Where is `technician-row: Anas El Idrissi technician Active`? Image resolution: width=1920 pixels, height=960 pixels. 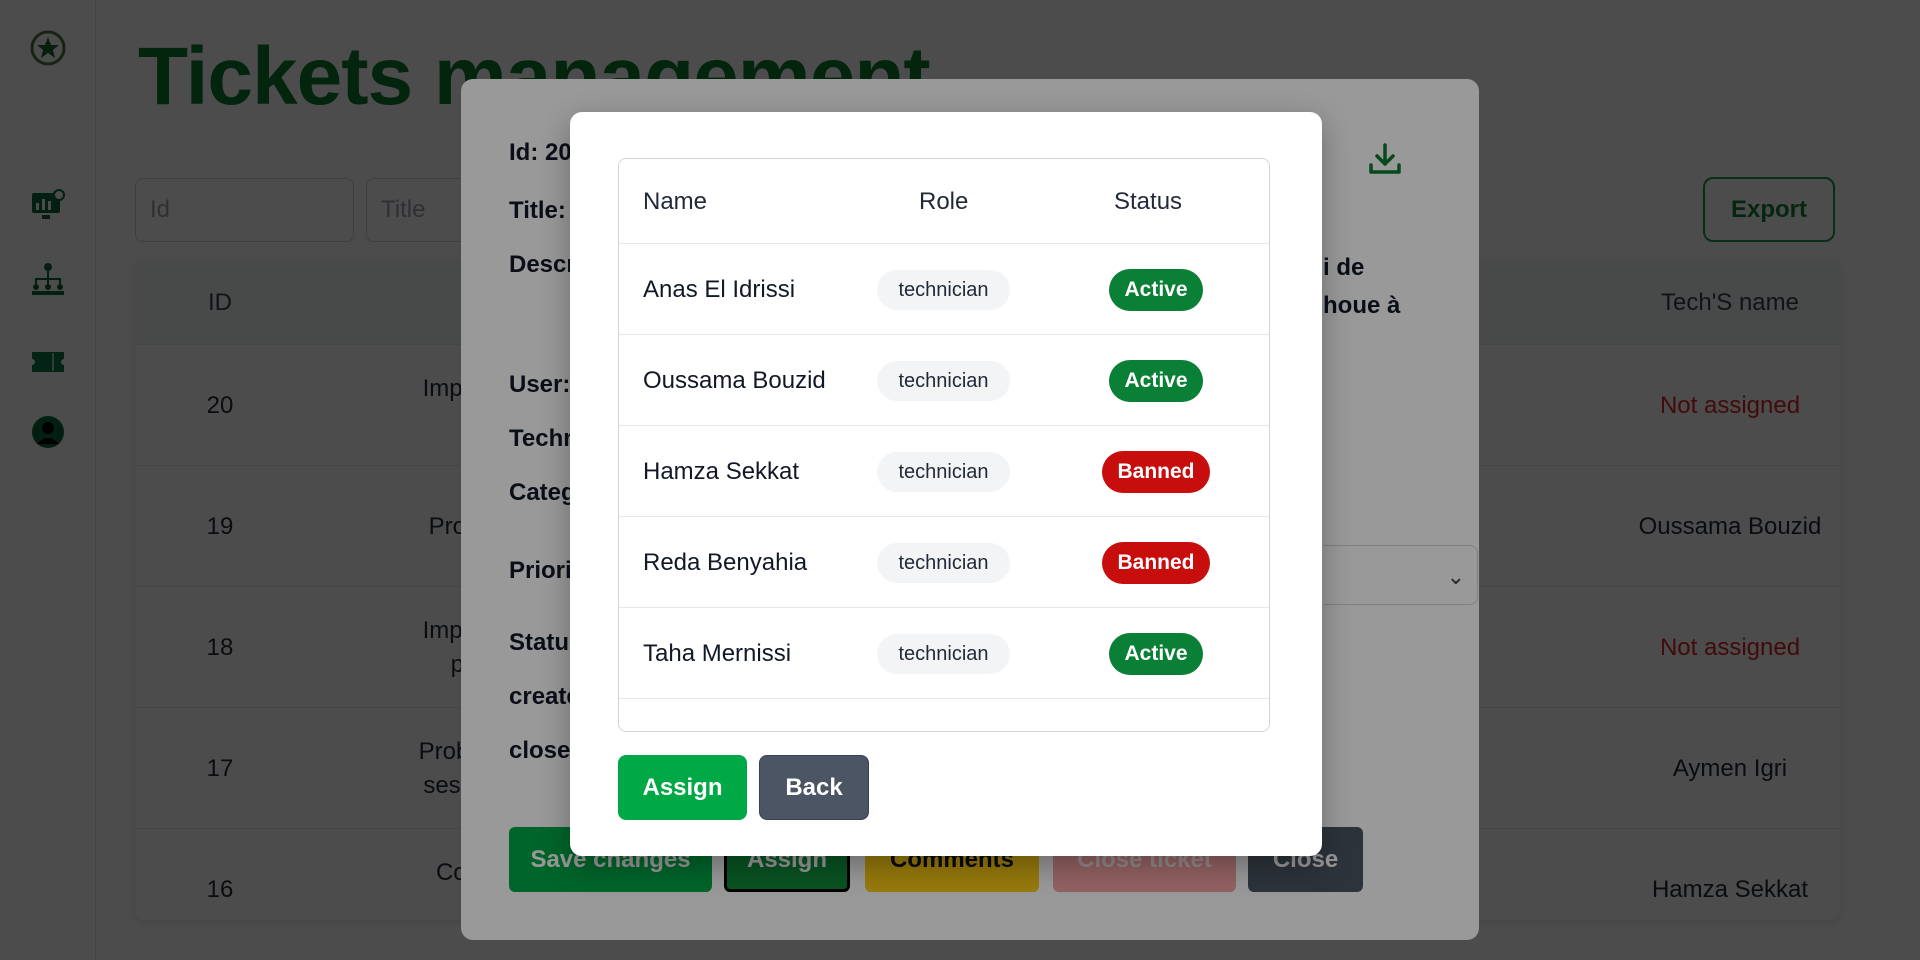
technician-row: Anas El Idrissi technician Active is located at coordinates (944, 289).